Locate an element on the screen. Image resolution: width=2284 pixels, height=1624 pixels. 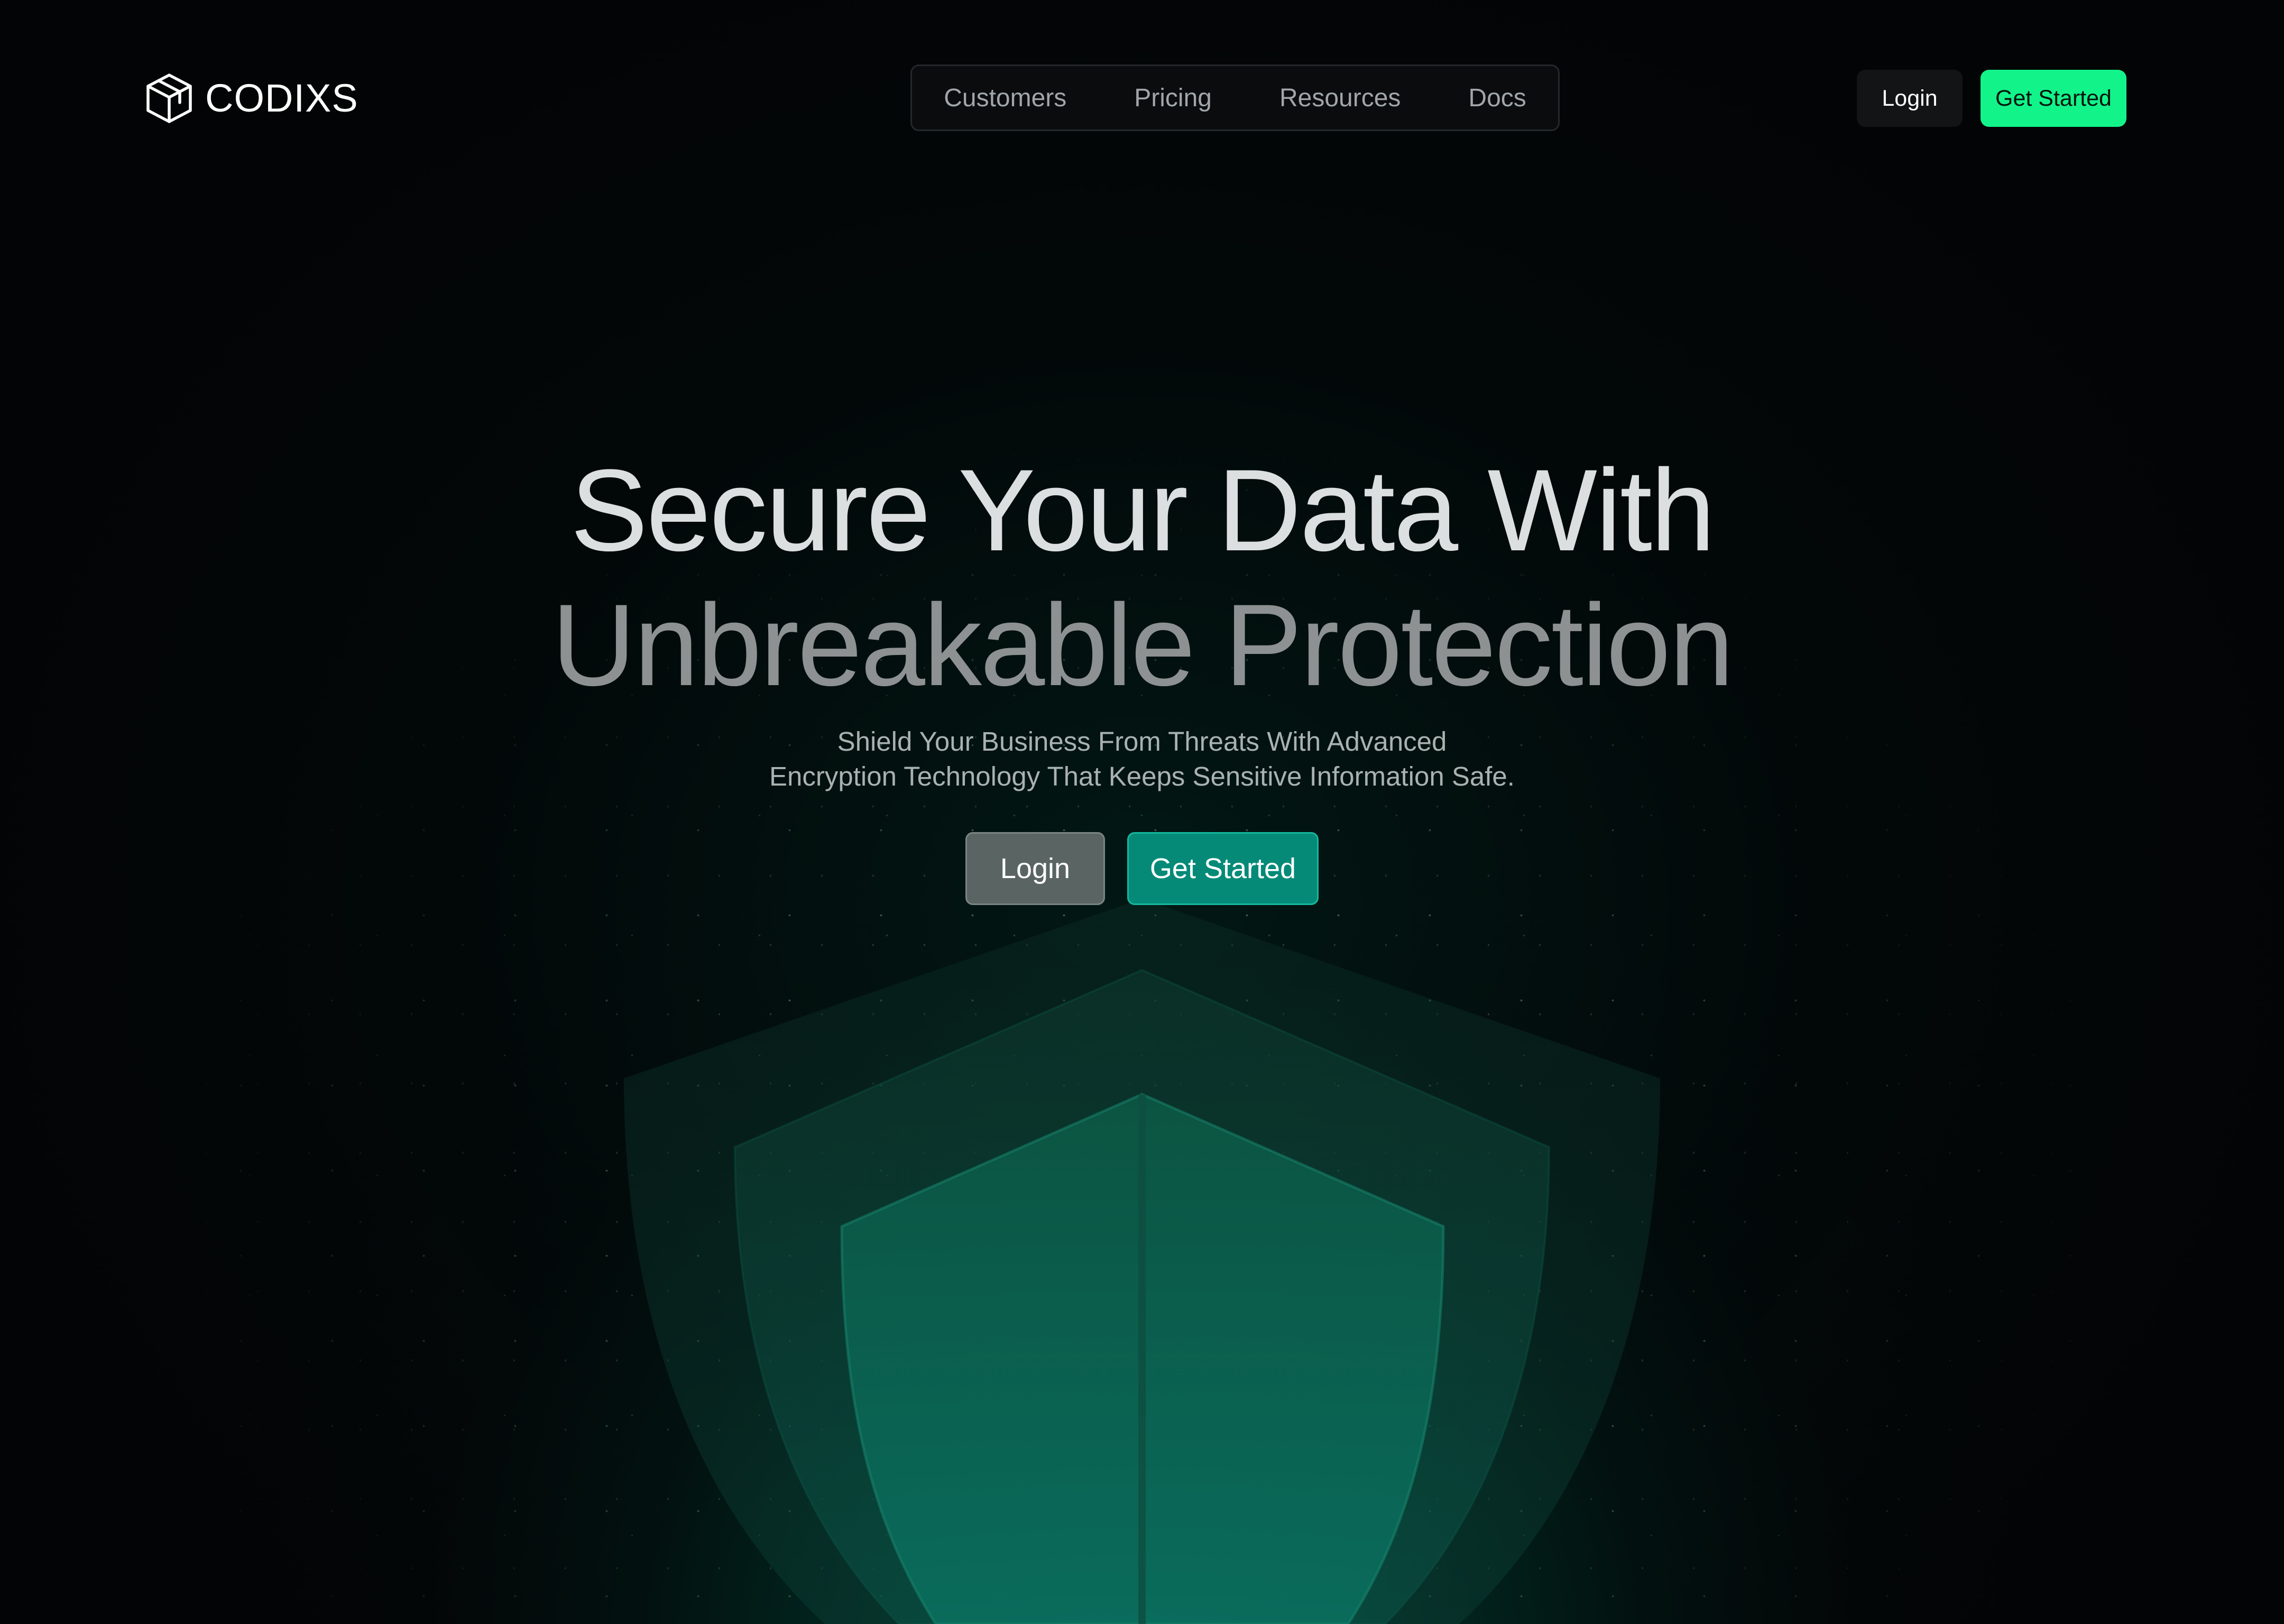
brand-logo: CODIXS is located at coordinates (251, 98).